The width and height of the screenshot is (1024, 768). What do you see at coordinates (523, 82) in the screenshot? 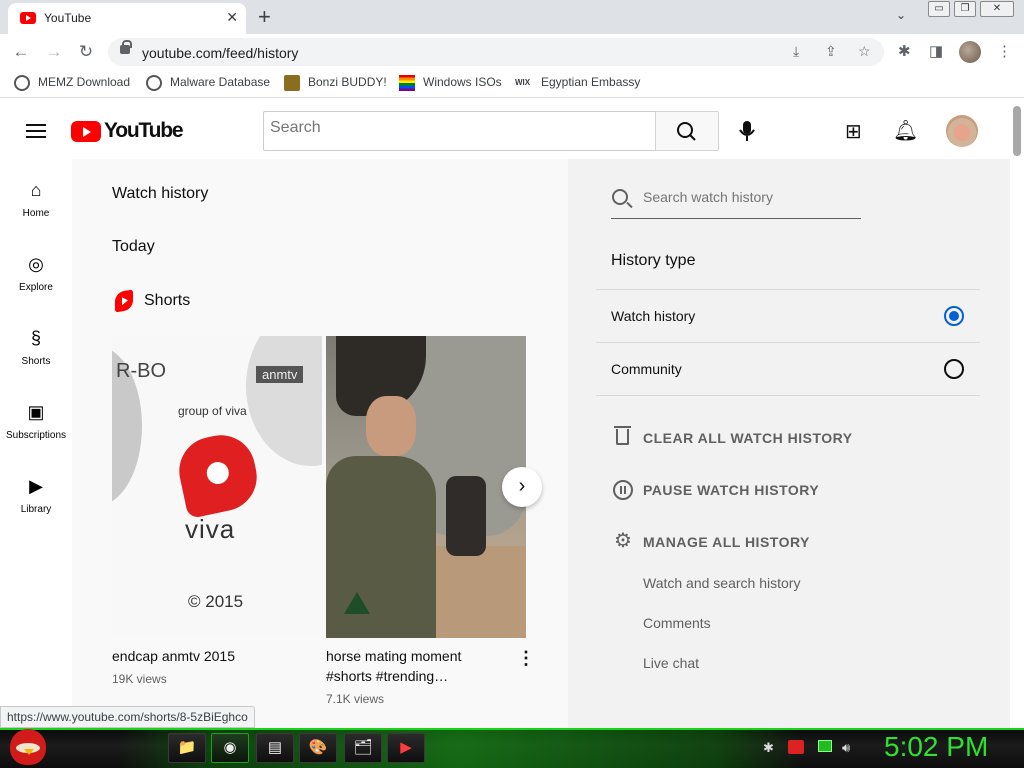
I see `wix-icon: WIX` at bounding box center [523, 82].